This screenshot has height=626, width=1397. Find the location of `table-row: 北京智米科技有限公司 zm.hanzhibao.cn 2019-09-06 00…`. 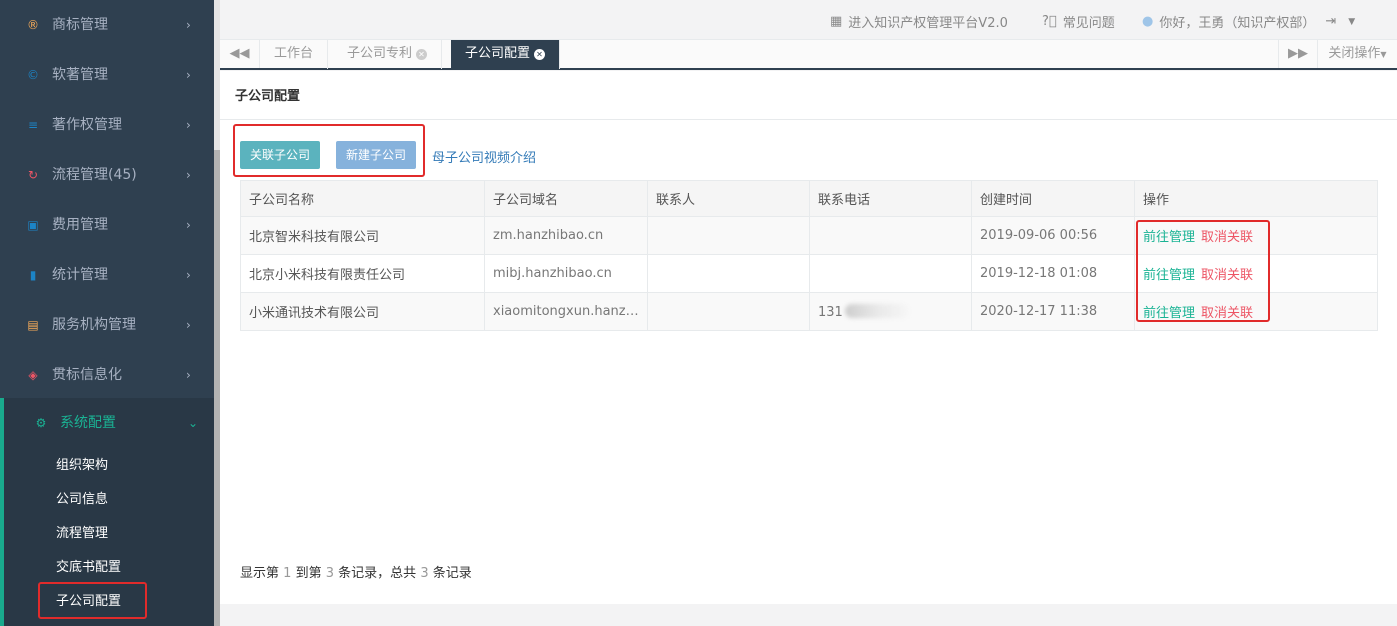

table-row: 北京智米科技有限公司 zm.hanzhibao.cn 2019-09-06 00… is located at coordinates (809, 235).